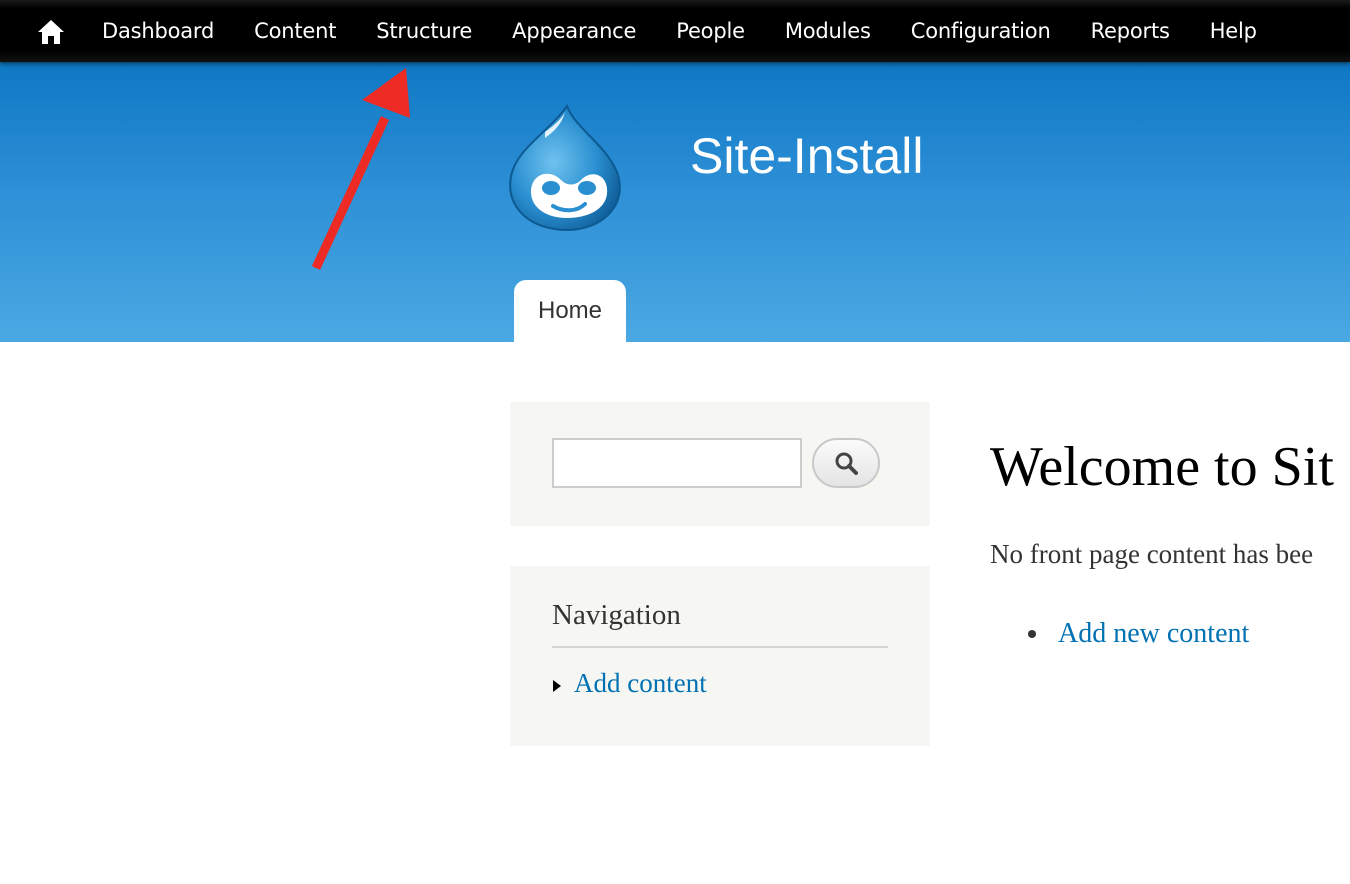 Image resolution: width=1350 pixels, height=884 pixels. I want to click on menu-item-modules: Modules, so click(828, 31).